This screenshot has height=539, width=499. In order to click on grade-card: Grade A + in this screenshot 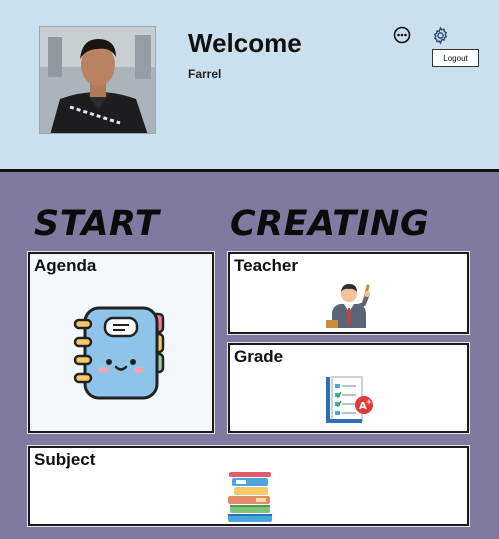, I will do `click(348, 388)`.